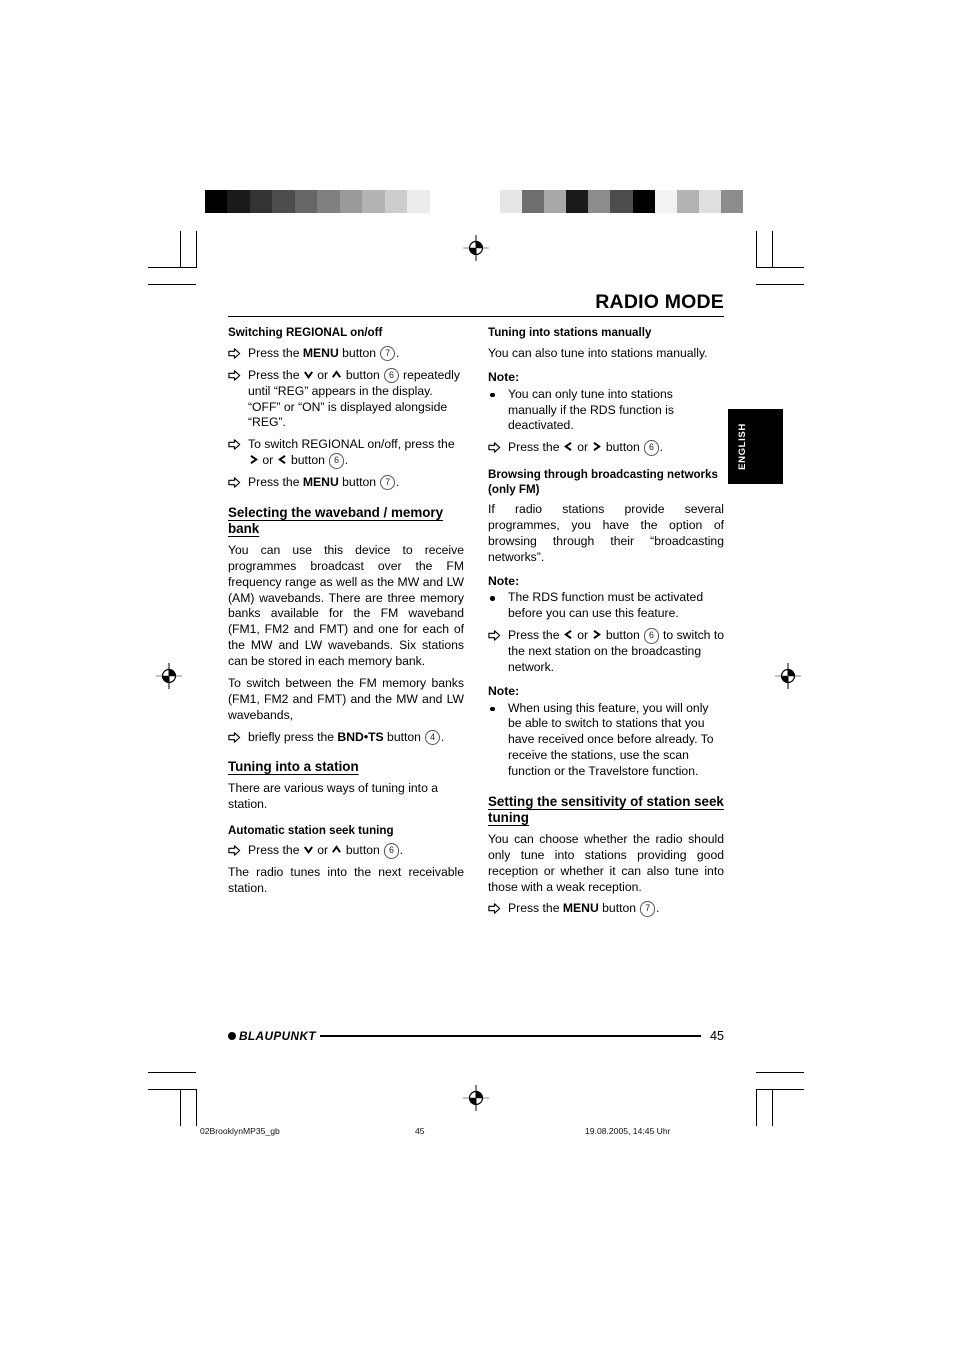  What do you see at coordinates (504, 580) in the screenshot?
I see `note-label-2: Note:` at bounding box center [504, 580].